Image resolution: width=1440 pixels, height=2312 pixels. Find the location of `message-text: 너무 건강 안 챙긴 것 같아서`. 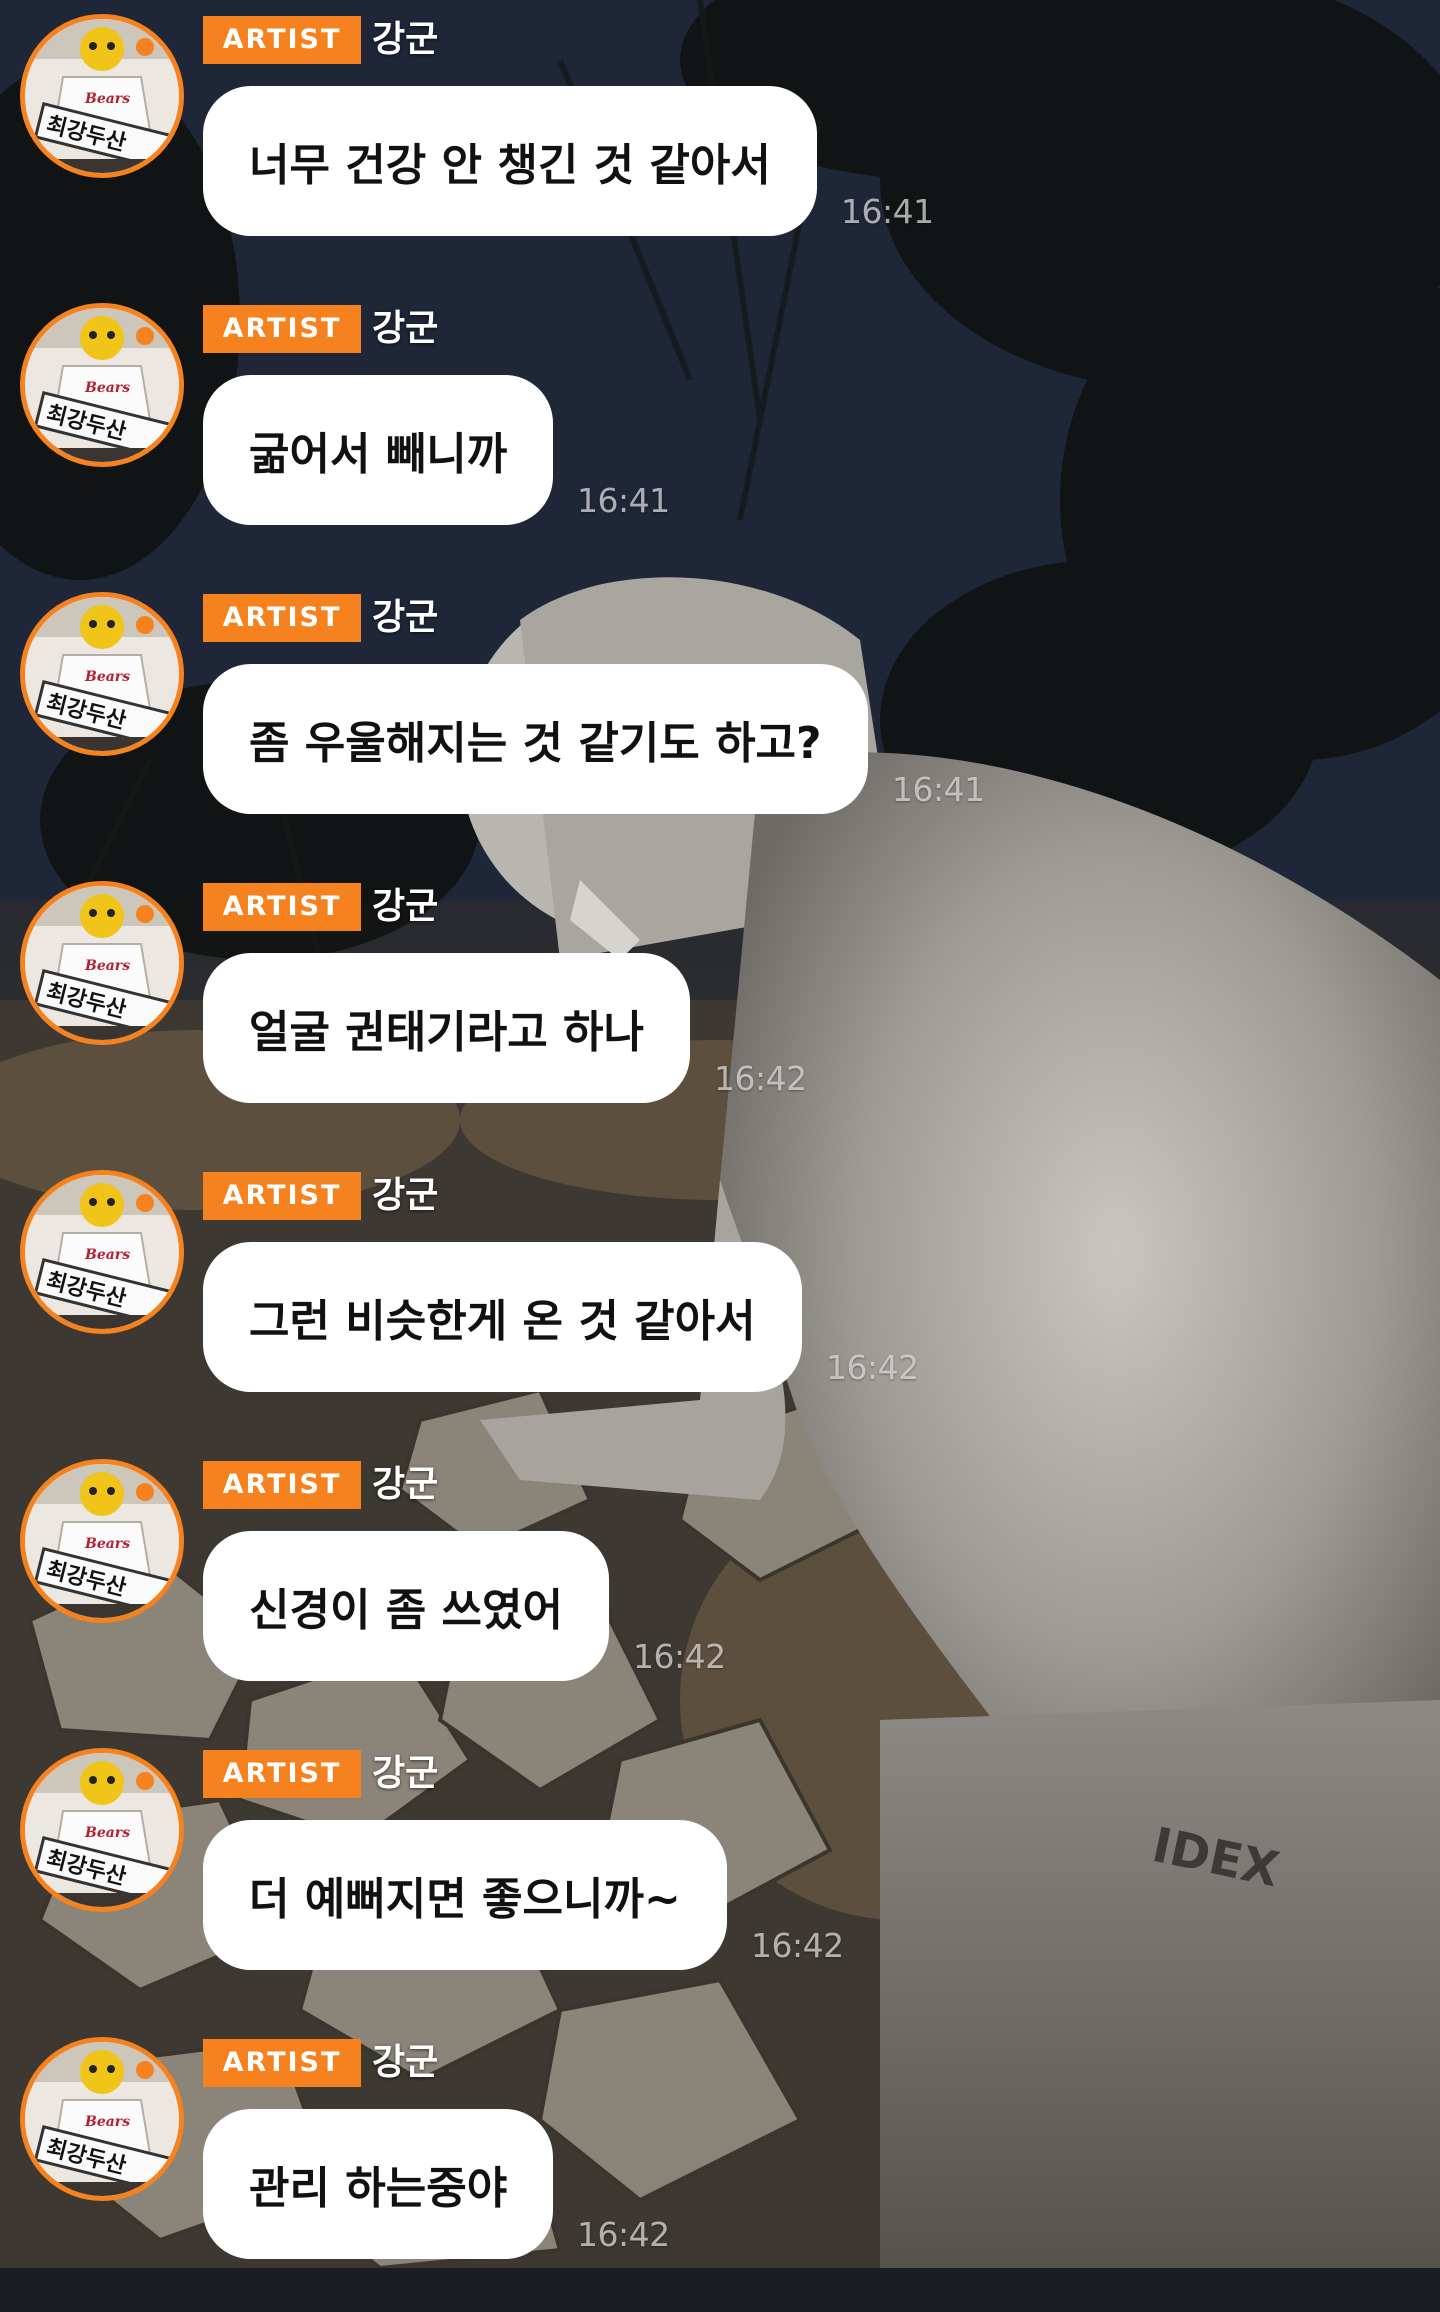

message-text: 너무 건강 안 챙긴 것 같아서 is located at coordinates (510, 165).